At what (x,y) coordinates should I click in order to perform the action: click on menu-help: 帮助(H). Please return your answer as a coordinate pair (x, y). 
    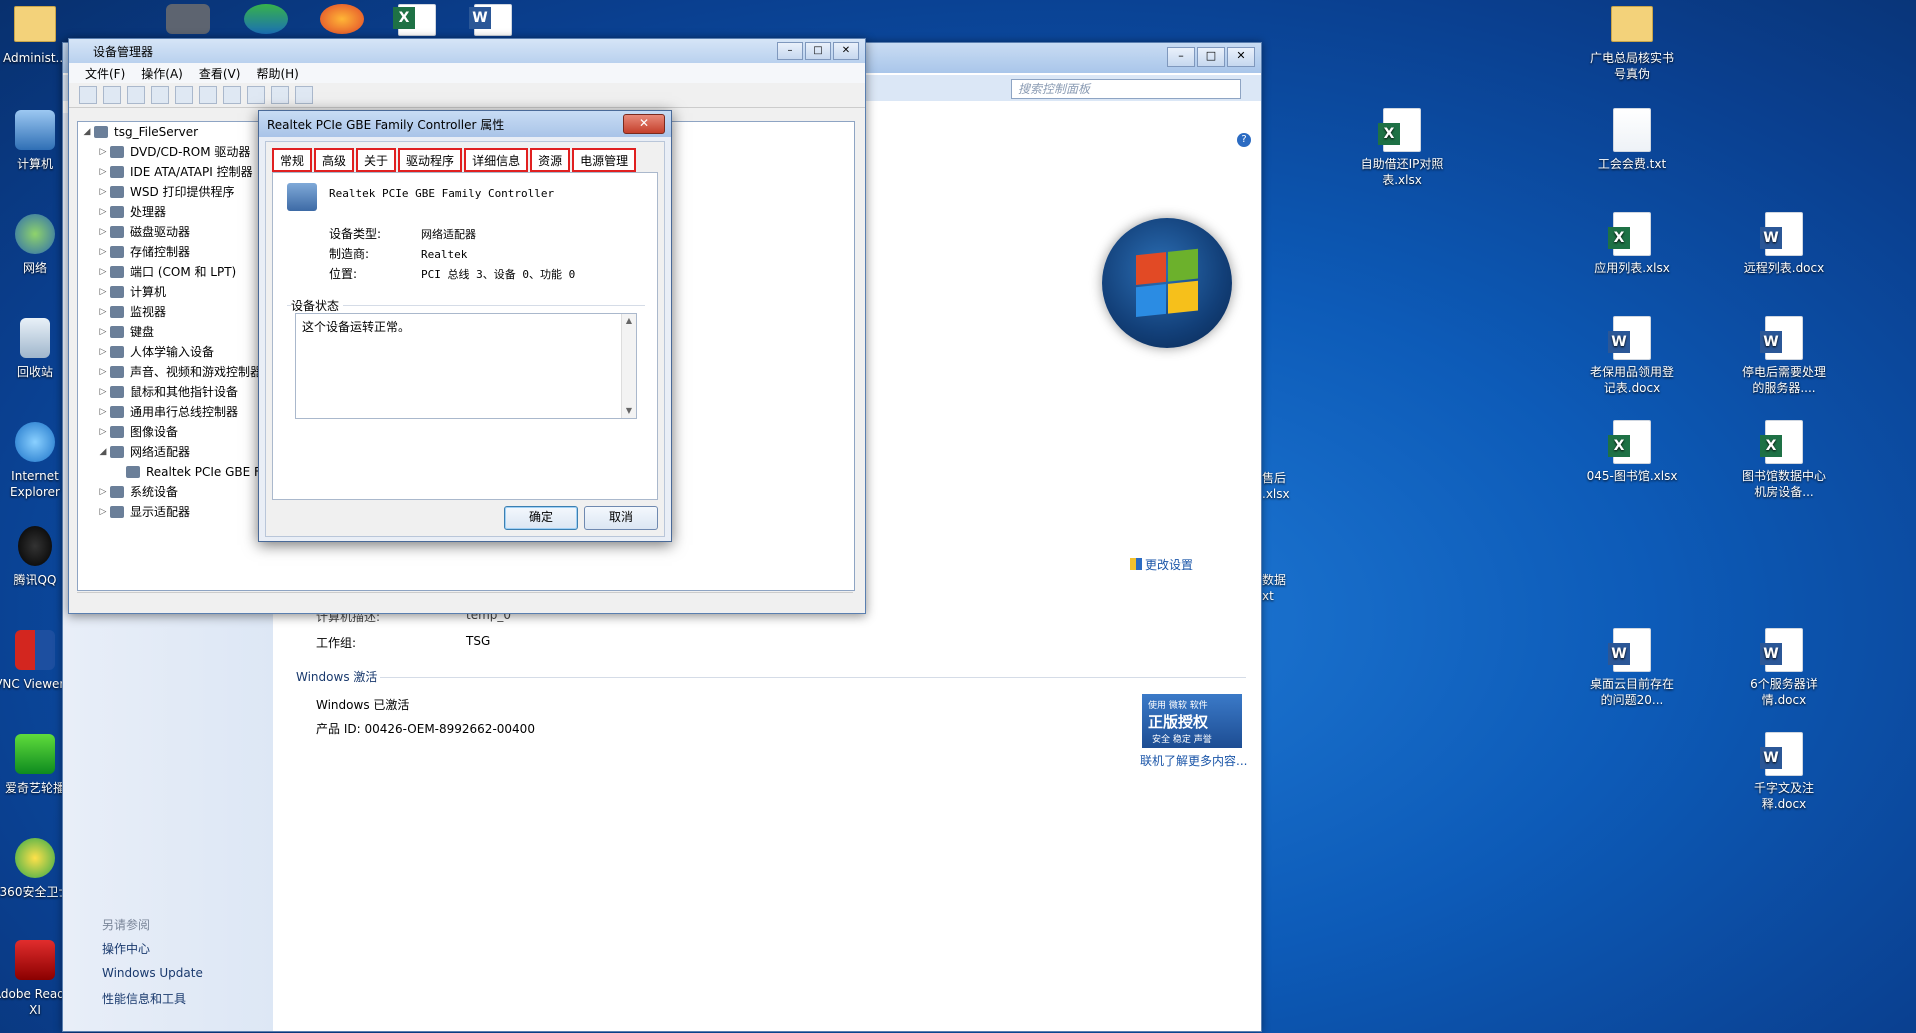
    Looking at the image, I should click on (277, 73).